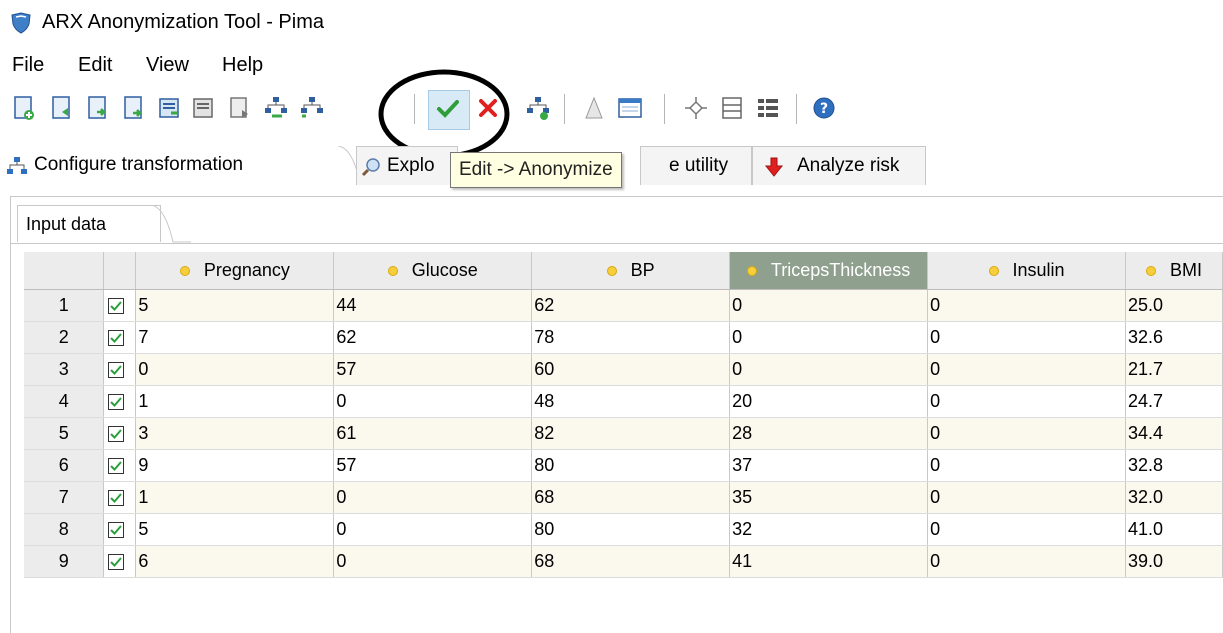 This screenshot has width=1223, height=633. What do you see at coordinates (240, 108) in the screenshot?
I see `close-project-icon` at bounding box center [240, 108].